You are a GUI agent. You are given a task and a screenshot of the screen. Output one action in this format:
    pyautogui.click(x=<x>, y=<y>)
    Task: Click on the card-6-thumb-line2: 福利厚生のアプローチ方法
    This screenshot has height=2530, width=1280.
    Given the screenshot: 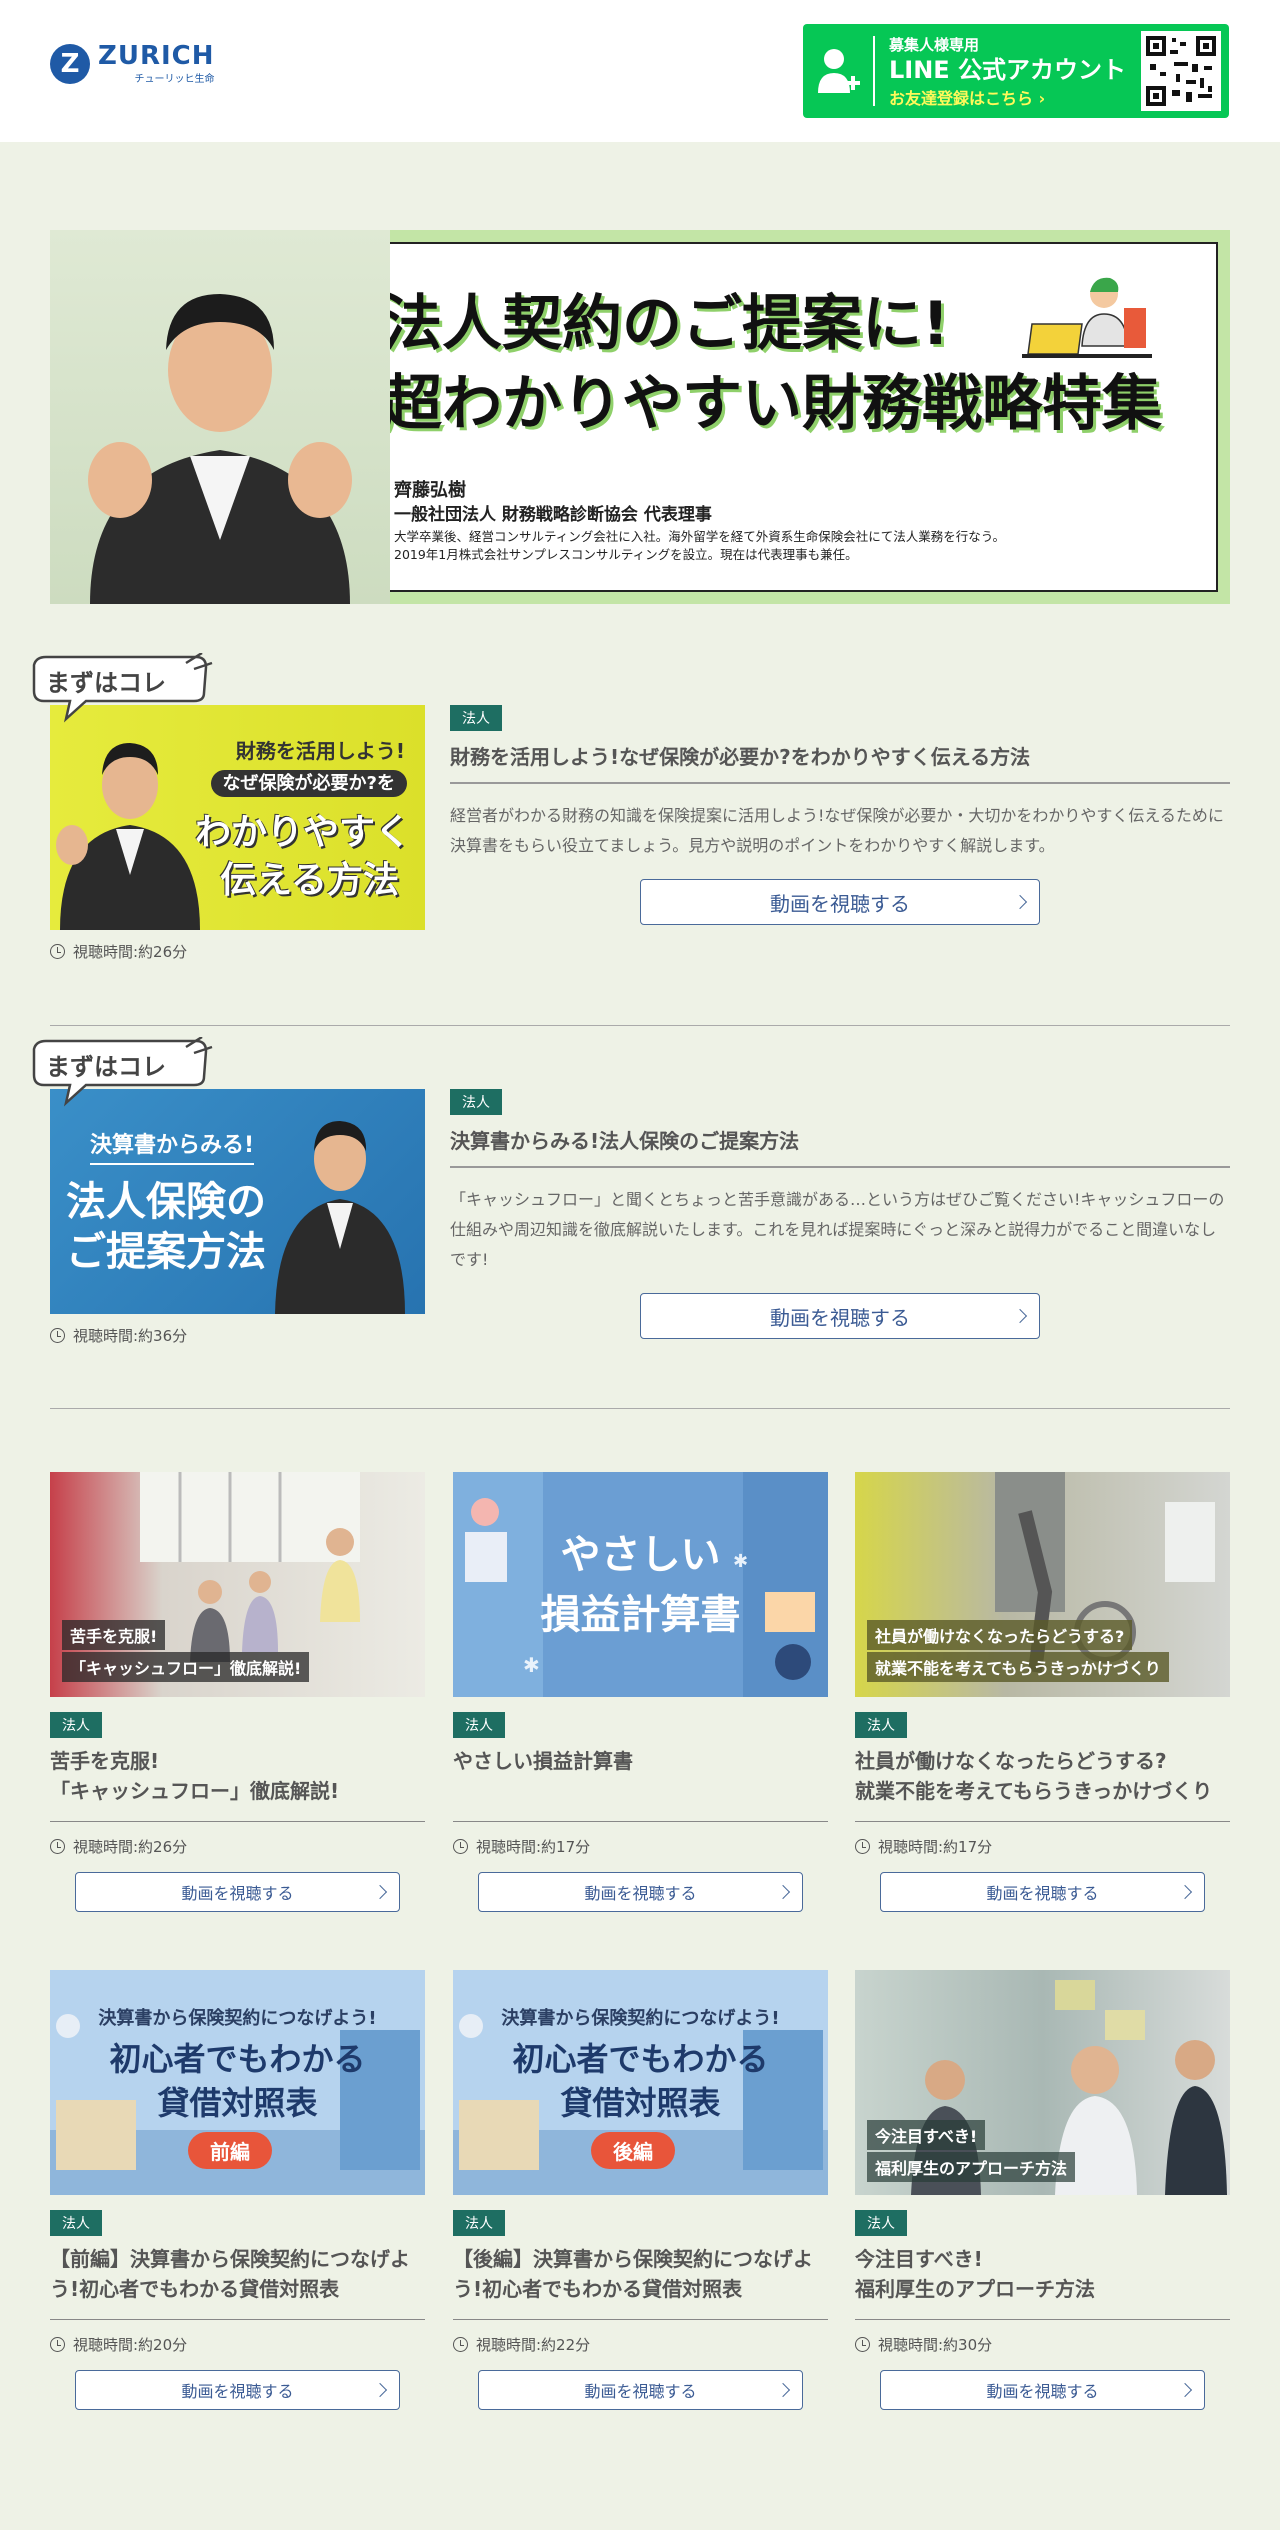 What is the action you would take?
    pyautogui.click(x=971, y=2167)
    